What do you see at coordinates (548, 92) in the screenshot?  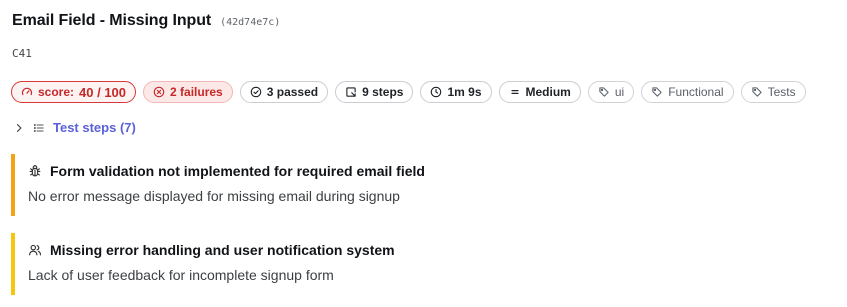 I see `priority-label: Medium` at bounding box center [548, 92].